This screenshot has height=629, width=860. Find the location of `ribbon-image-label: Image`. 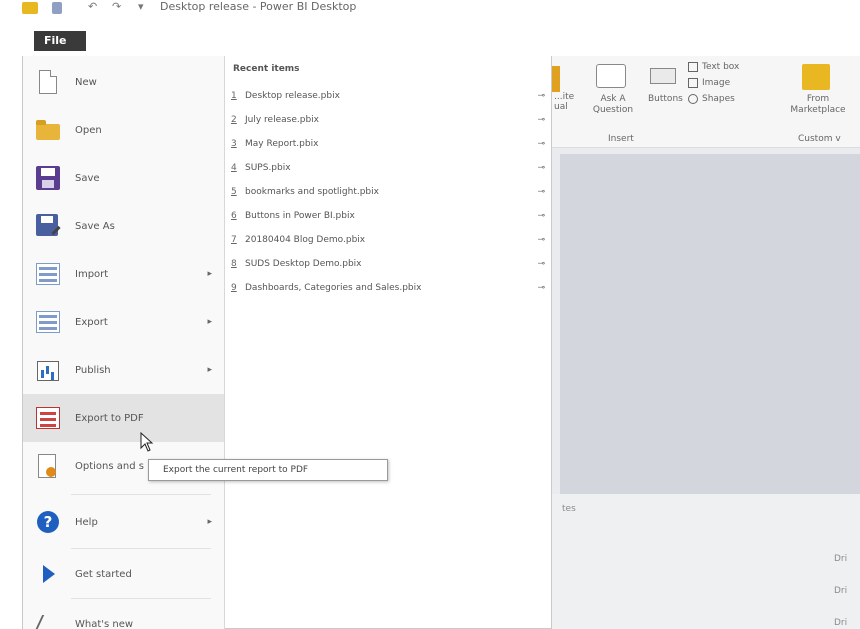

ribbon-image-label: Image is located at coordinates (716, 83).